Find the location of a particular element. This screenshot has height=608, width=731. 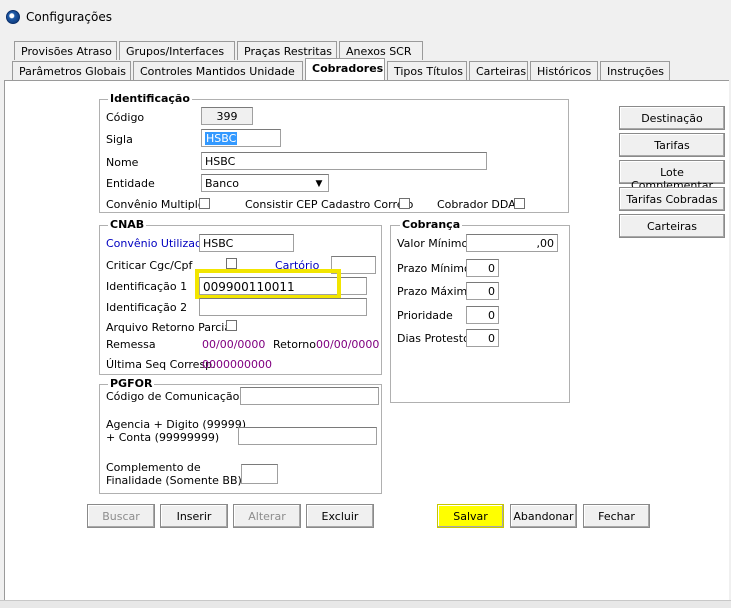

prazo-maximo-field: 0 is located at coordinates (482, 291).